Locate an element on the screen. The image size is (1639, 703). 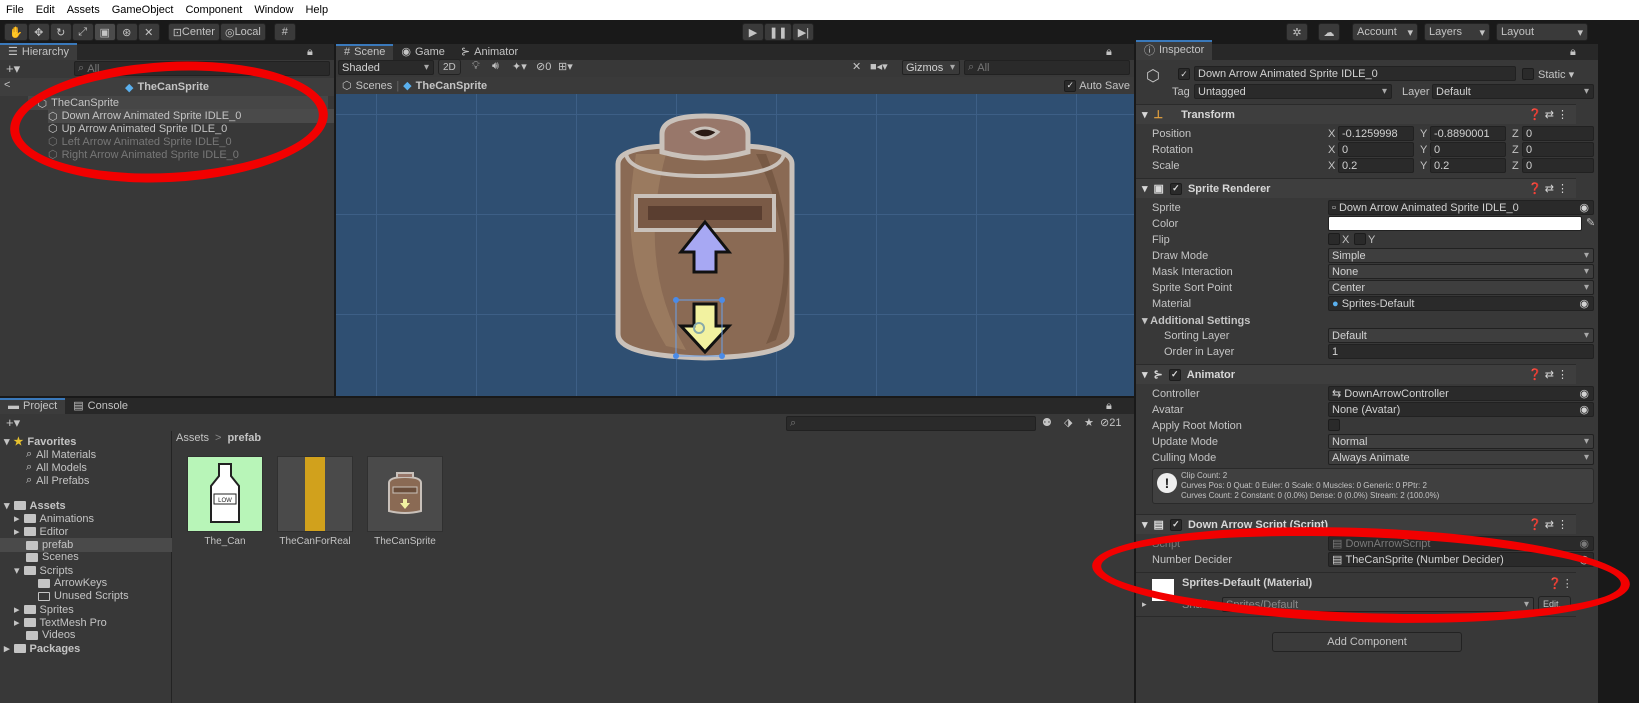
gizmos-dropdown: Gizmos is located at coordinates (931, 67).